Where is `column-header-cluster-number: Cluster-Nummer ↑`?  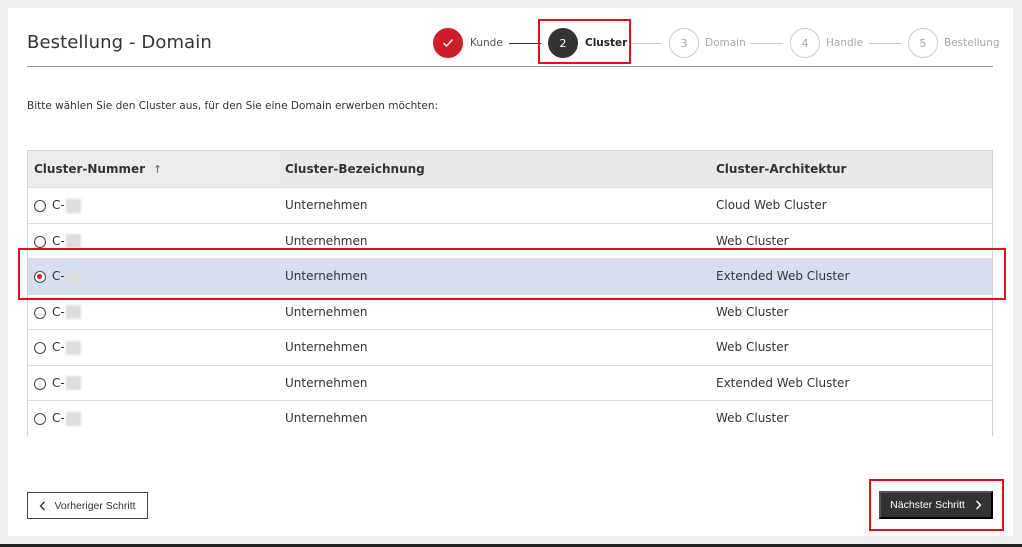
column-header-cluster-number: Cluster-Nummer ↑ is located at coordinates (154, 169).